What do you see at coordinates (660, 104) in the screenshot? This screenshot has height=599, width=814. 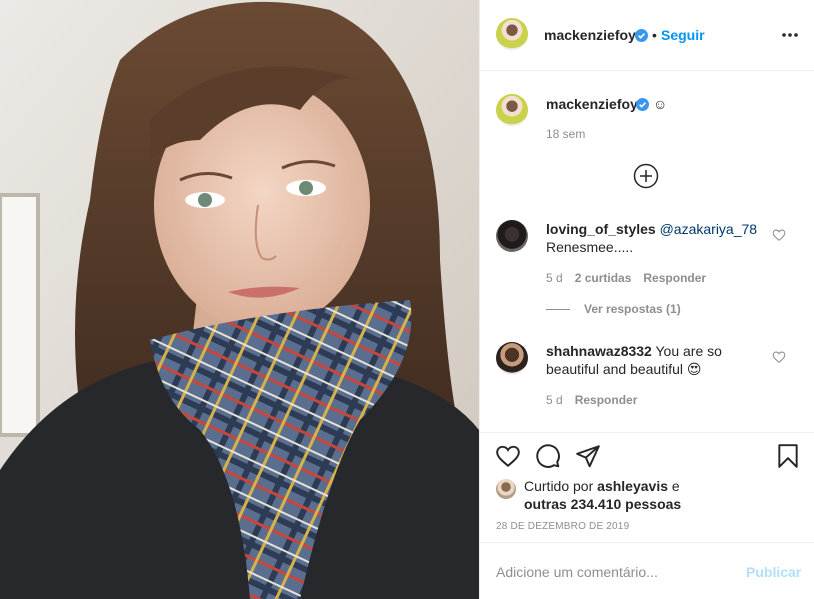 I see `caption-text: ☺` at bounding box center [660, 104].